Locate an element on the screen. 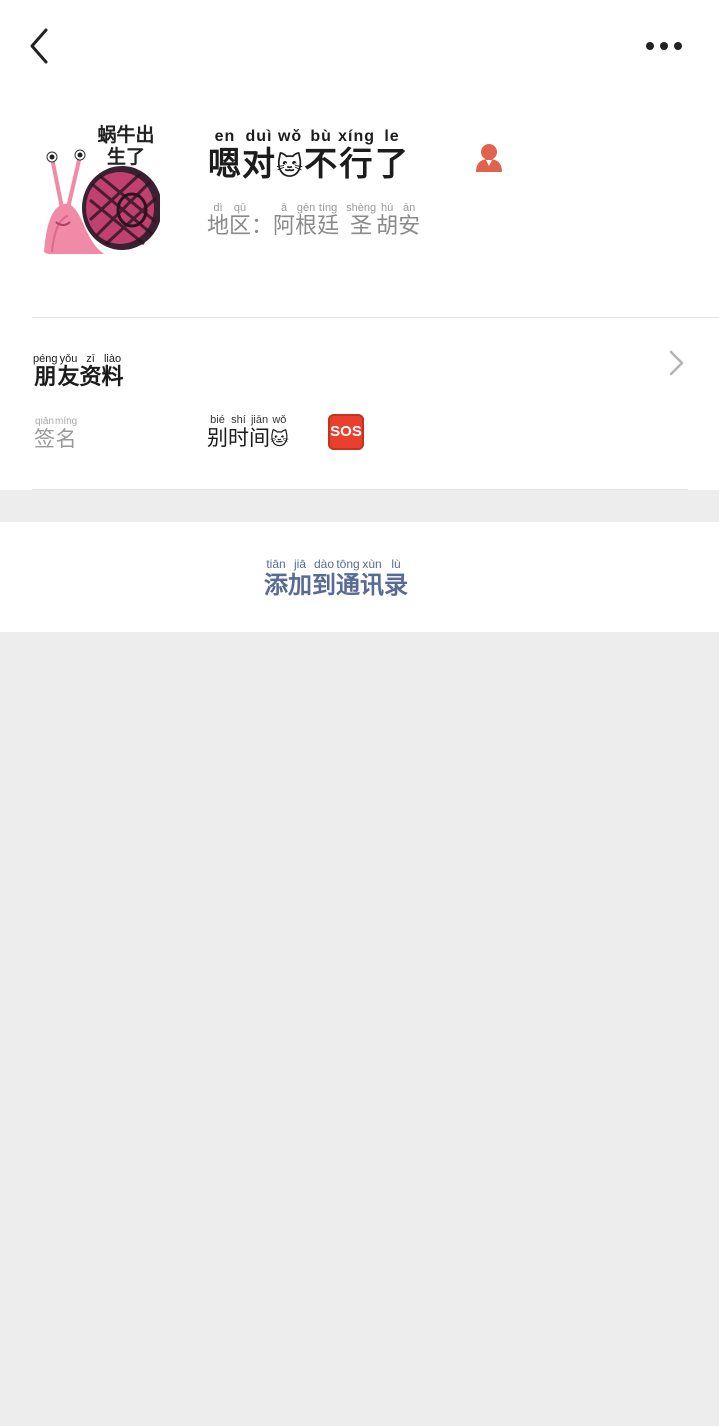  chevron-left-icon is located at coordinates (39, 46).